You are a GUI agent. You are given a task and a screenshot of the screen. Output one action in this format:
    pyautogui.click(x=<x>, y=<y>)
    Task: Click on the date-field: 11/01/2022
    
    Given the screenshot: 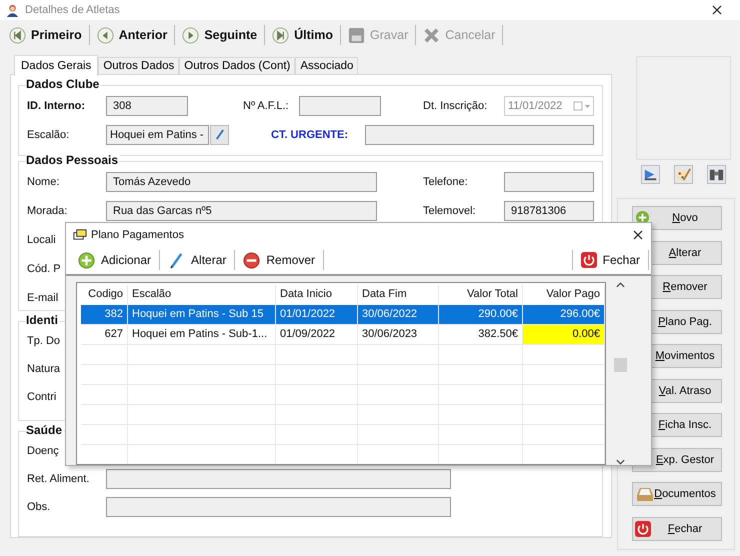 What is the action you would take?
    pyautogui.click(x=549, y=106)
    